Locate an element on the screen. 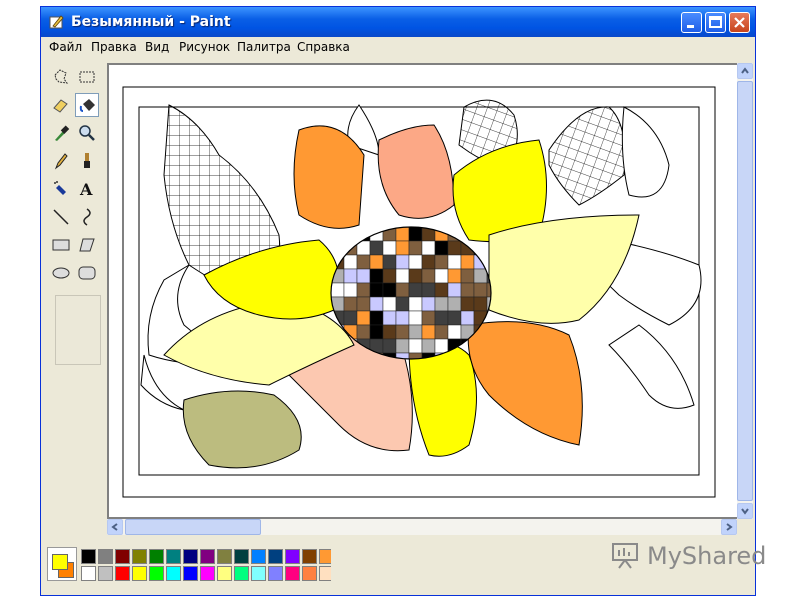 The image size is (800, 600). minimize-button is located at coordinates (691, 22).